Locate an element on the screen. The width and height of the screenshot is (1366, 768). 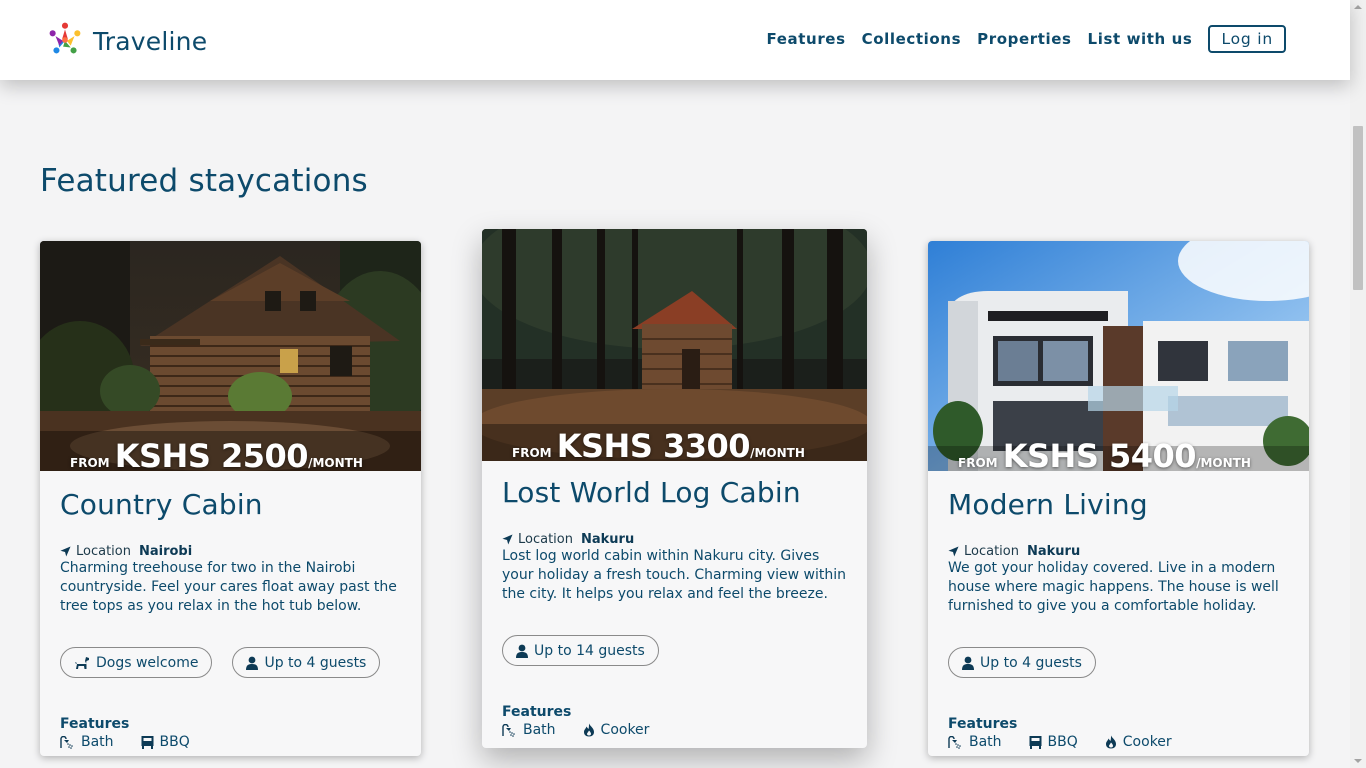
location-row: Location Nairobi is located at coordinates (230, 551).